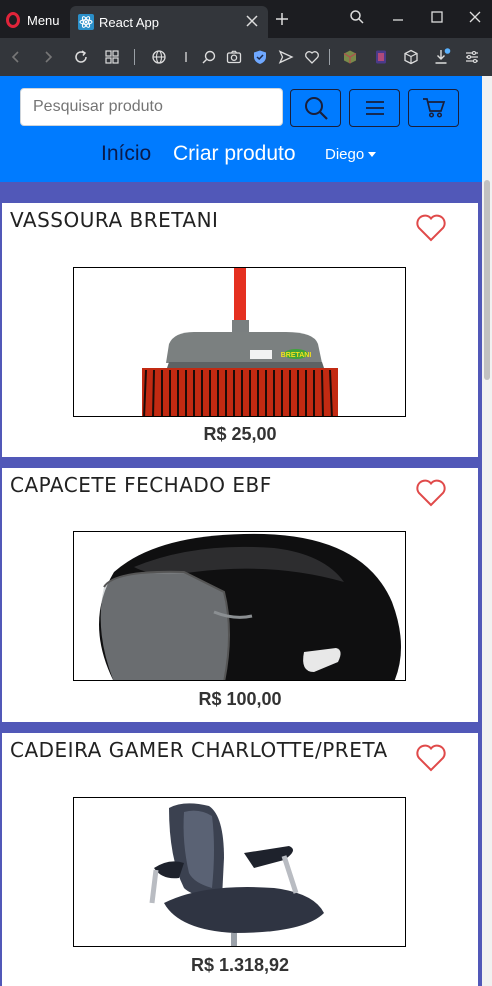 The width and height of the screenshot is (492, 986). I want to click on extension-cube-icon, so click(350, 57).